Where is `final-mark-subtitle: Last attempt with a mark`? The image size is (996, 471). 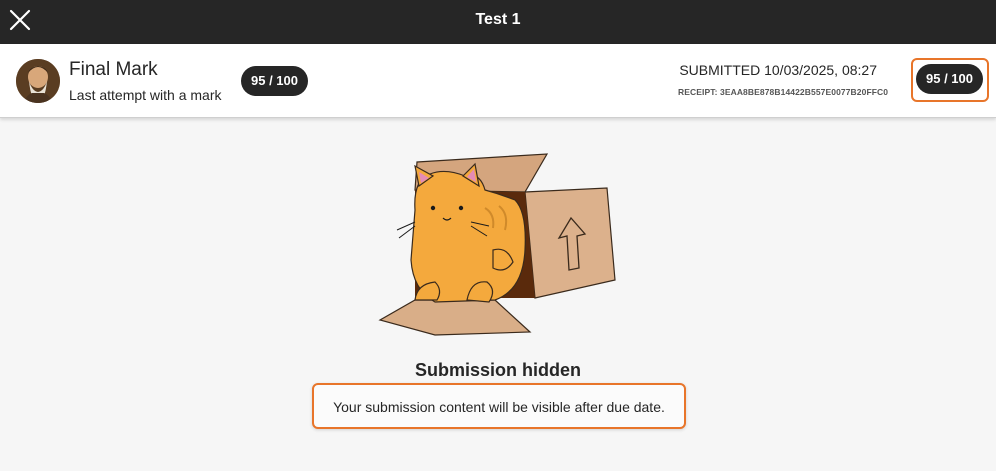
final-mark-subtitle: Last attempt with a mark is located at coordinates (145, 95).